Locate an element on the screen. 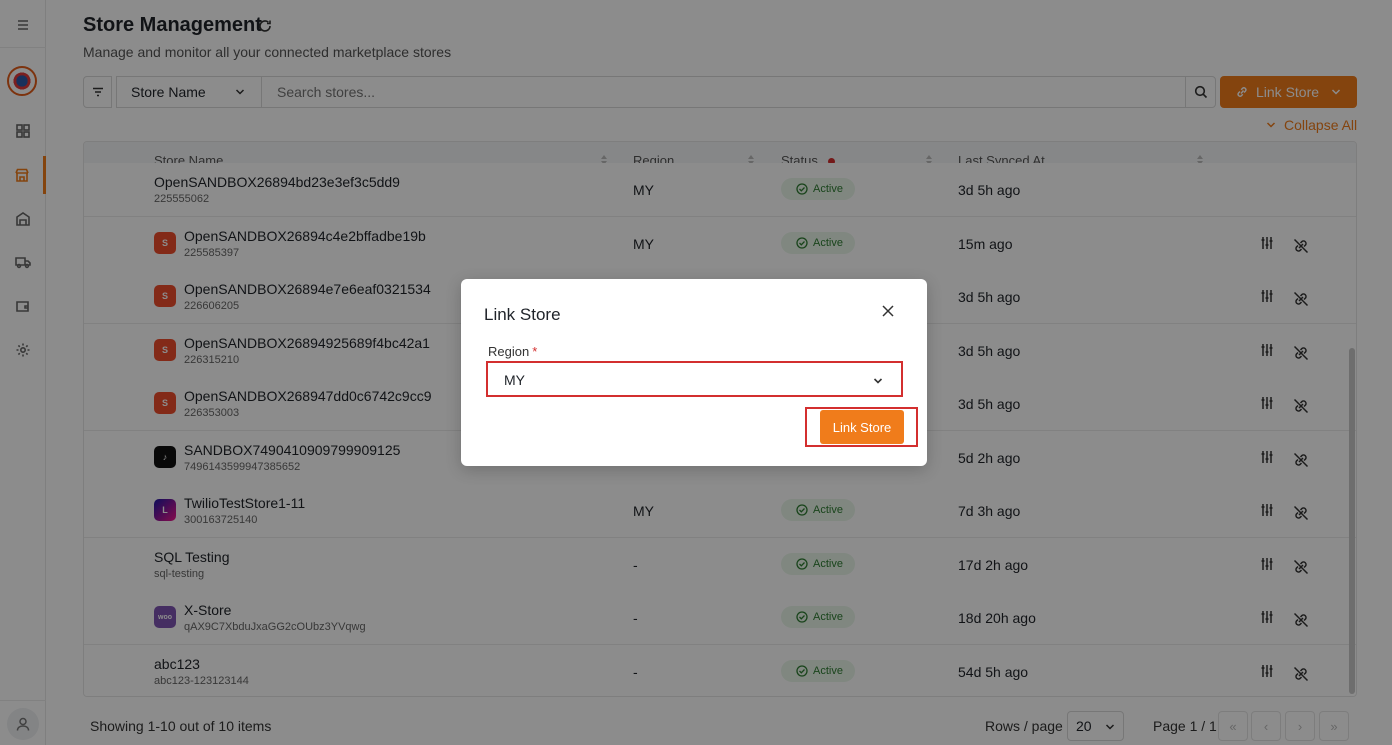  link-store-dialog: Link Store Region * MY Link Store is located at coordinates (694, 372).